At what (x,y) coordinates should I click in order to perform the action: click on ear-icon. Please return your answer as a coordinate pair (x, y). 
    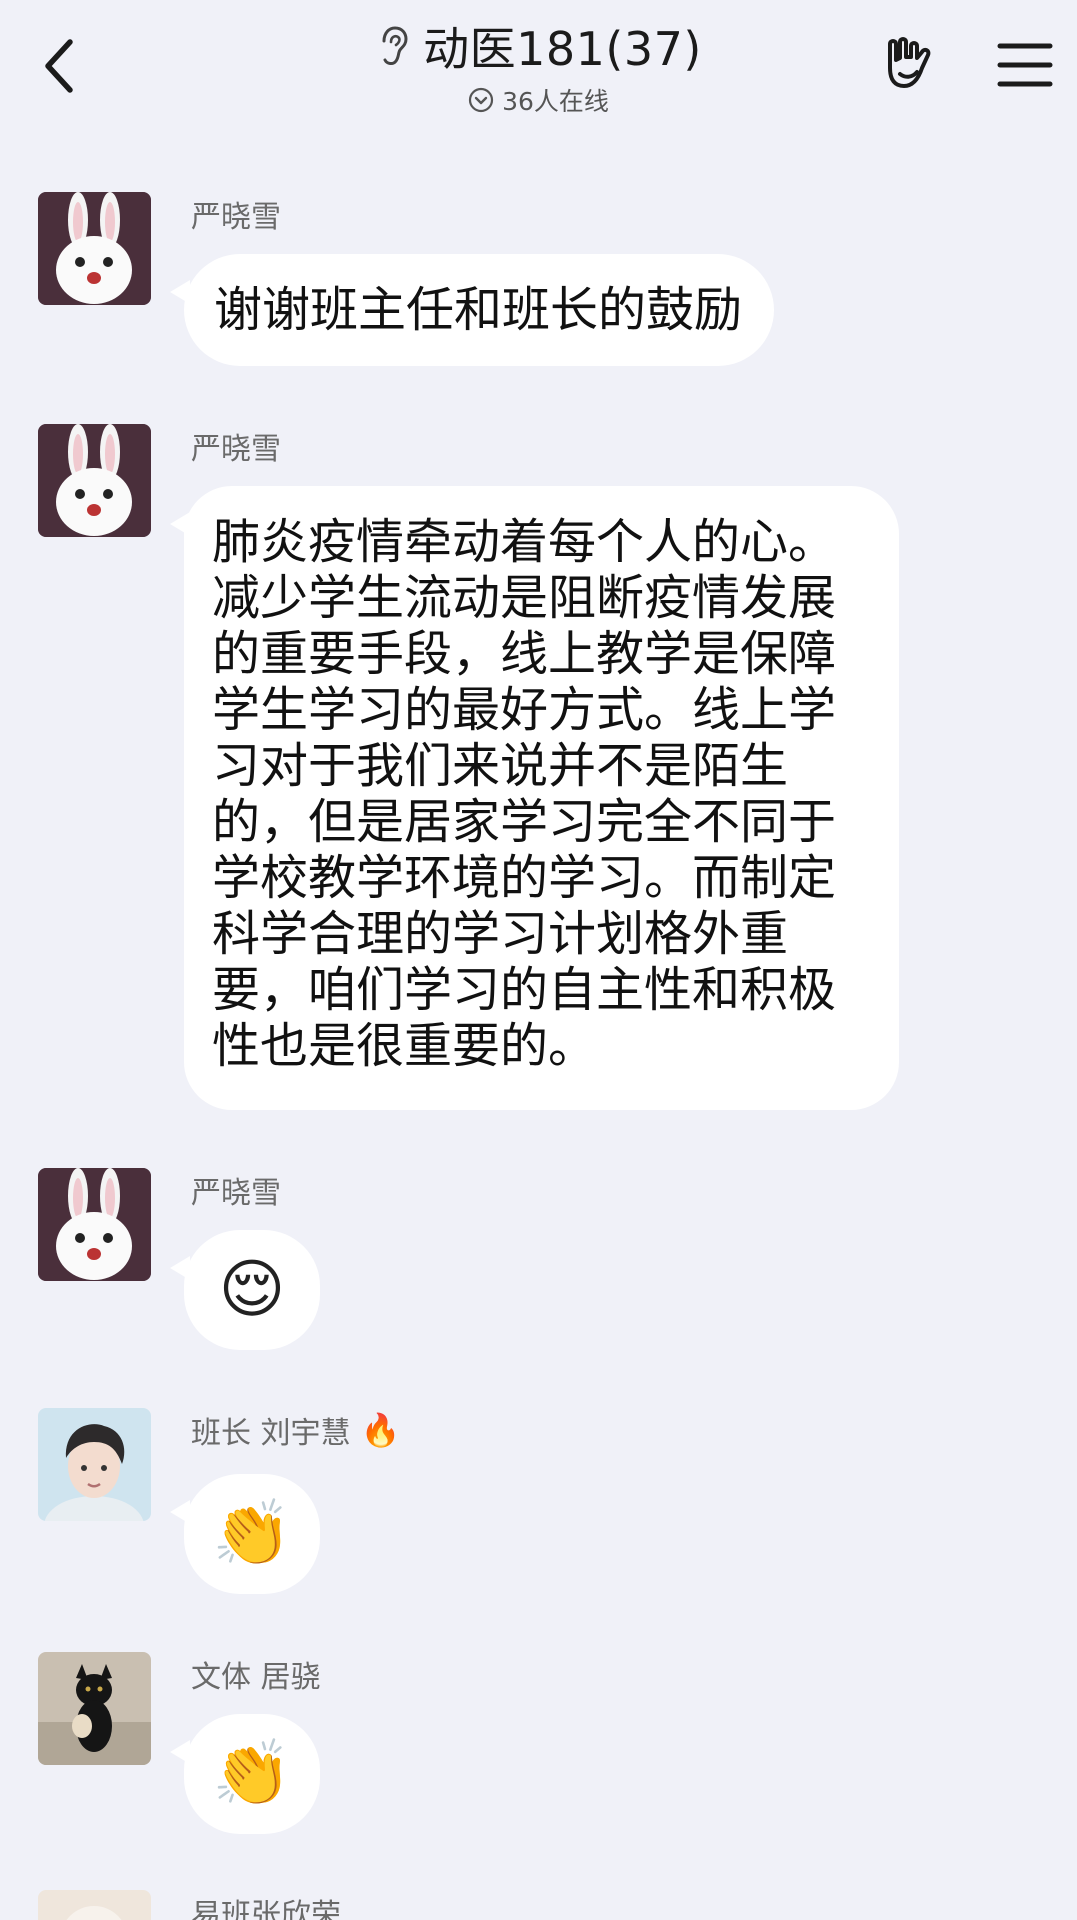
    Looking at the image, I should click on (392, 46).